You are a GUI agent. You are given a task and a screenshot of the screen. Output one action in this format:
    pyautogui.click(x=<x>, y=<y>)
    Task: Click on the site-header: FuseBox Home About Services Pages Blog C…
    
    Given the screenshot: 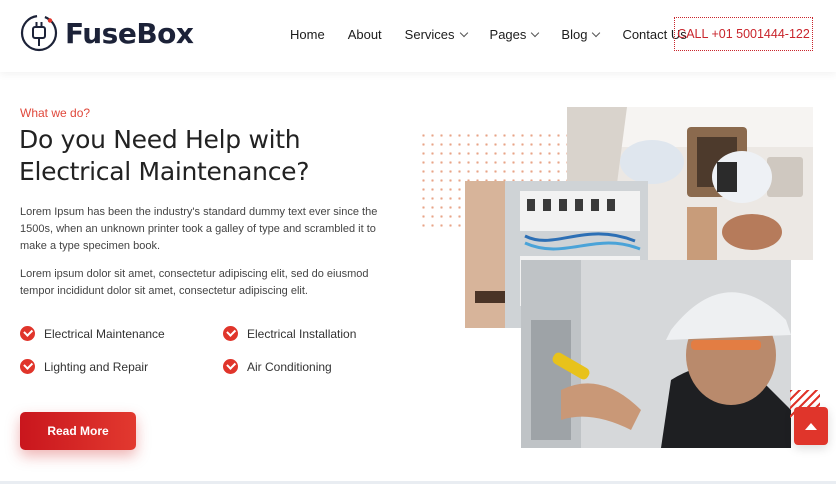 What is the action you would take?
    pyautogui.click(x=418, y=36)
    